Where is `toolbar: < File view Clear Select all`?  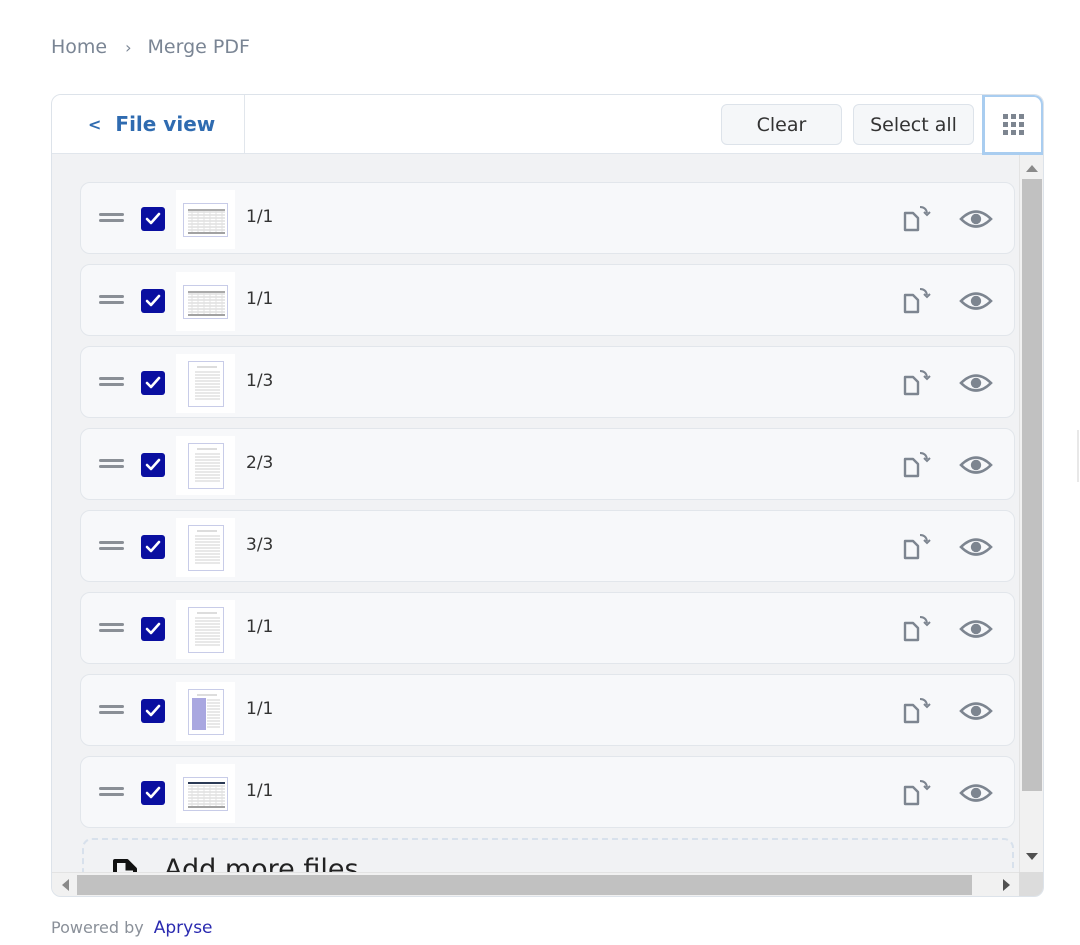
toolbar: < File view Clear Select all is located at coordinates (547, 125).